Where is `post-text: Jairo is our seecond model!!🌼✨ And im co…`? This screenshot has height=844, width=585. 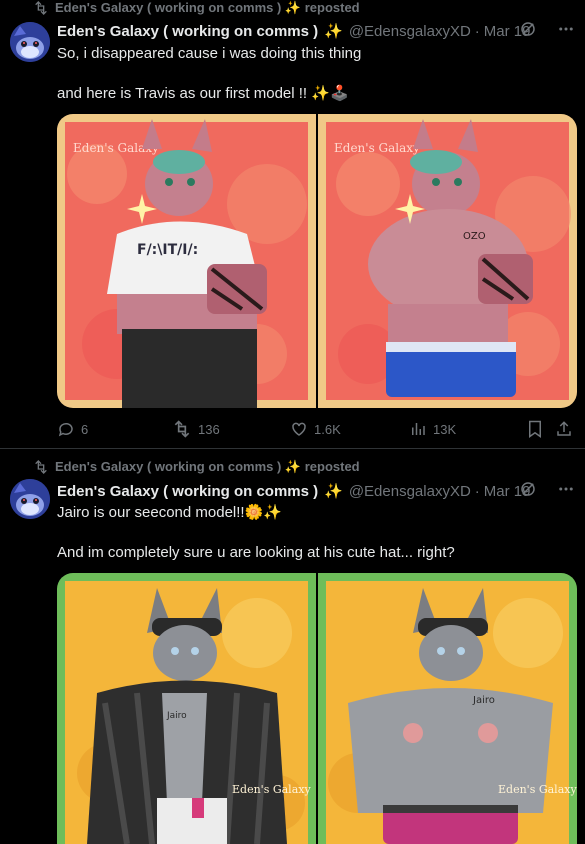 post-text: Jairo is our seecond model!!🌼✨ And im co… is located at coordinates (256, 532).